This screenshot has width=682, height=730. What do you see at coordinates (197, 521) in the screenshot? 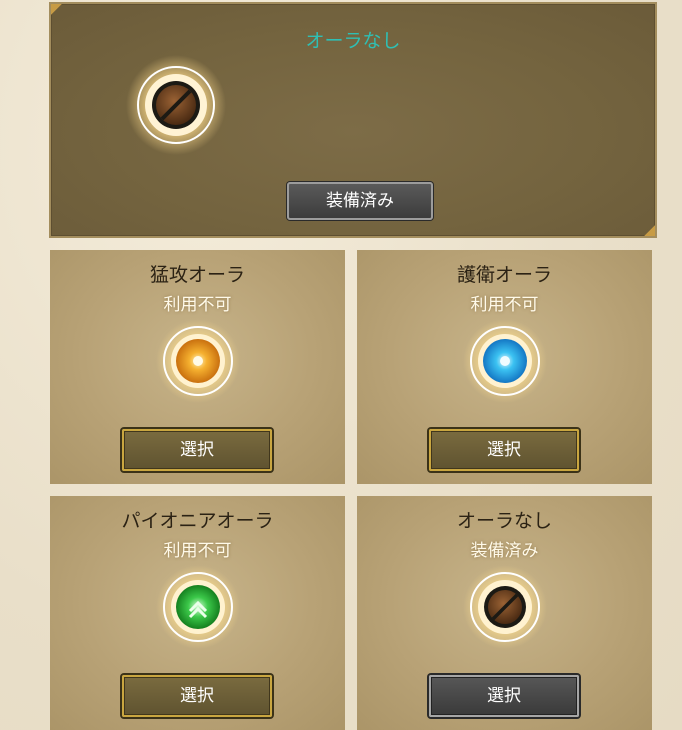
I see `aura-name: パイオニアオーラ` at bounding box center [197, 521].